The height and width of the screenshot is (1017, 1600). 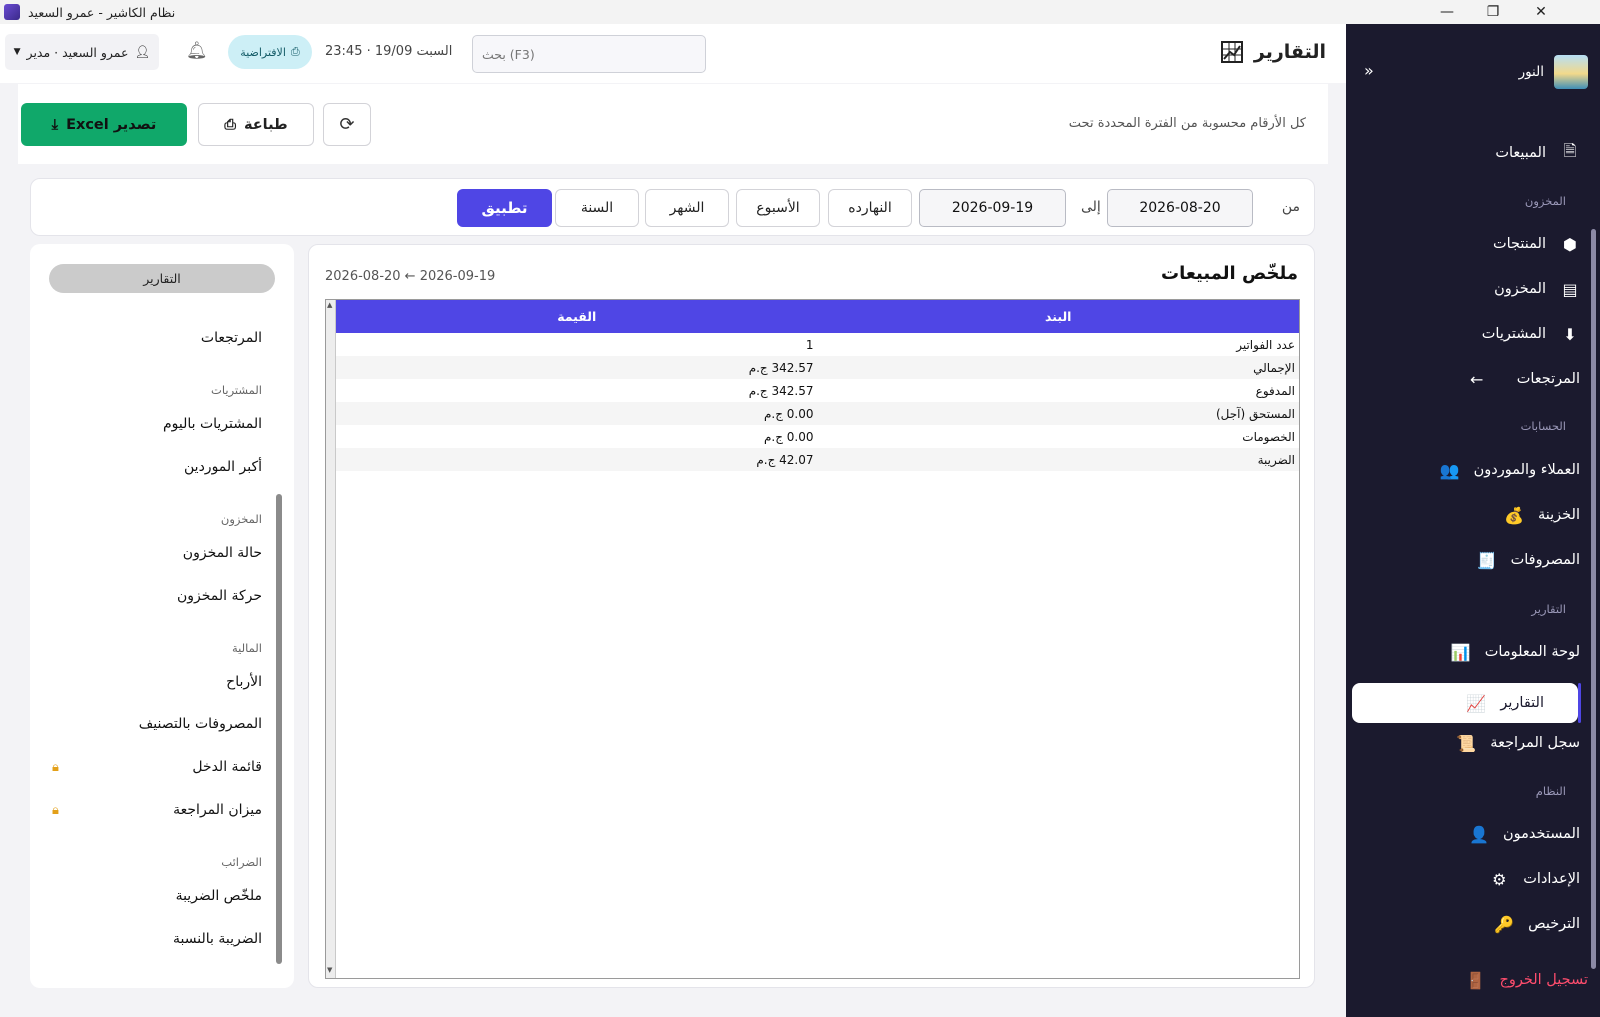 I want to click on chevron-down-icon: ▼, so click(x=17, y=52).